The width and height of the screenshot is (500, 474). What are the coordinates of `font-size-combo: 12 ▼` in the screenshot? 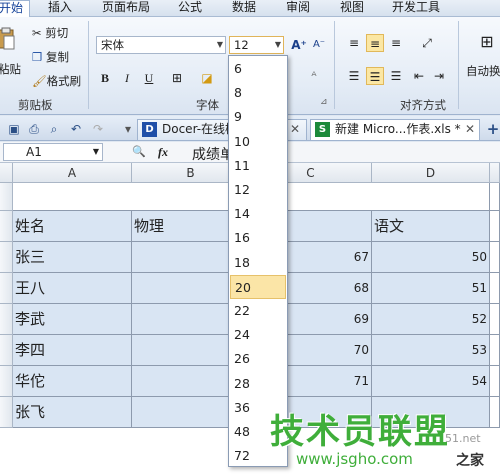 It's located at (256, 45).